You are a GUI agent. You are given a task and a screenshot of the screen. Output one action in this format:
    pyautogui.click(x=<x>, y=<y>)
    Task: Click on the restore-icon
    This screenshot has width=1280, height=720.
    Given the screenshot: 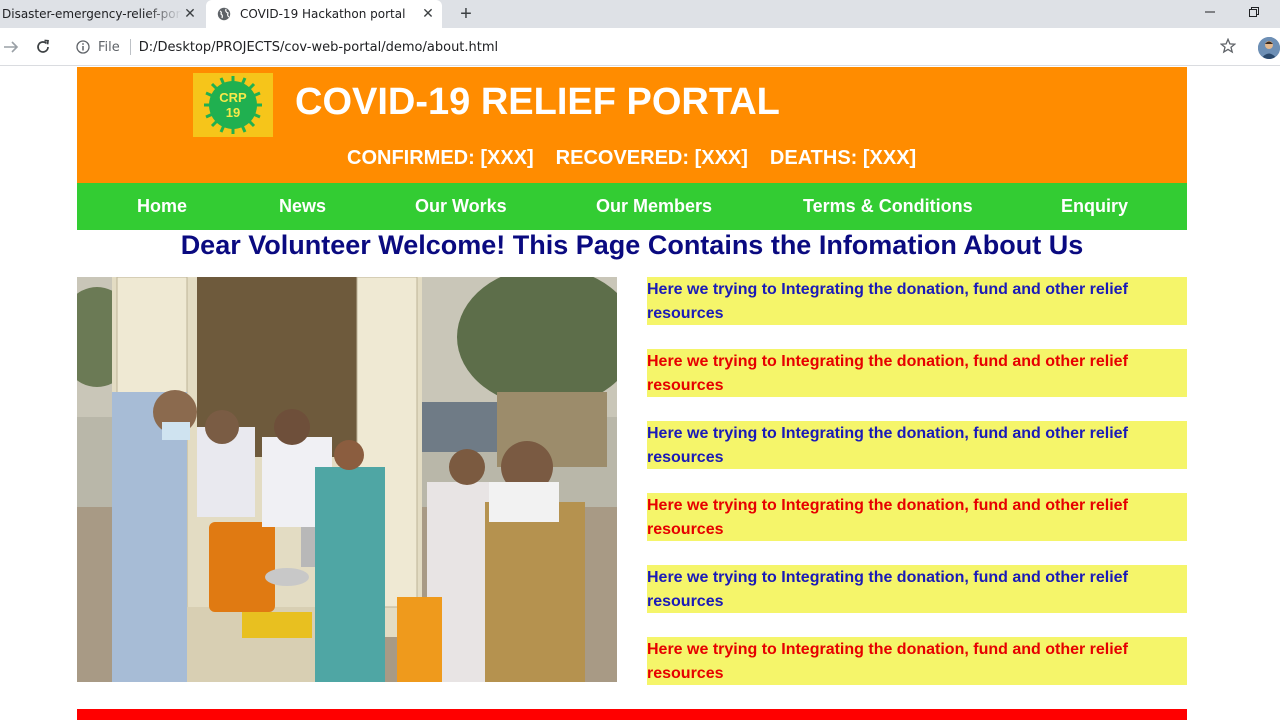 What is the action you would take?
    pyautogui.click(x=1254, y=12)
    